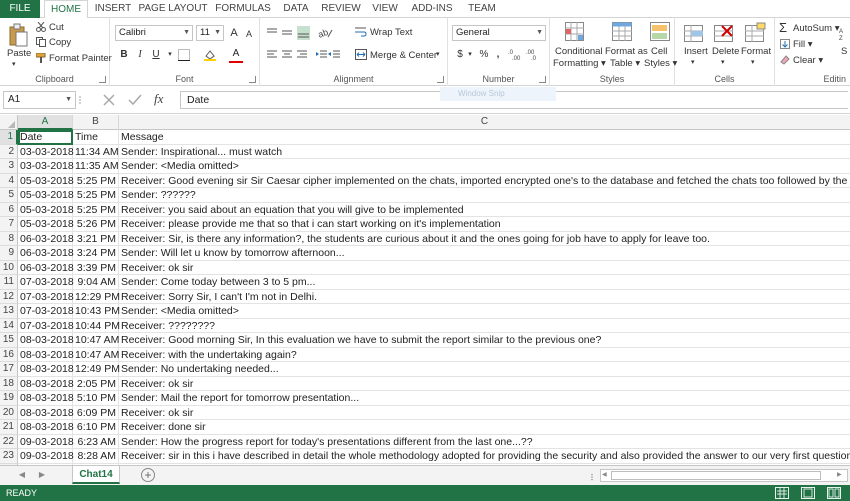 Image resolution: width=850 pixels, height=501 pixels. Describe the element at coordinates (723, 62) in the screenshot. I see `delete-dropdown-icon: ▾` at that location.